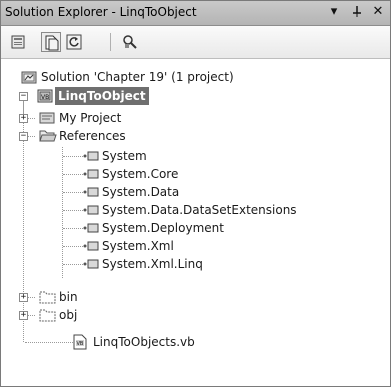 This screenshot has height=387, width=391. Describe the element at coordinates (92, 136) in the screenshot. I see `references-label: References` at that location.